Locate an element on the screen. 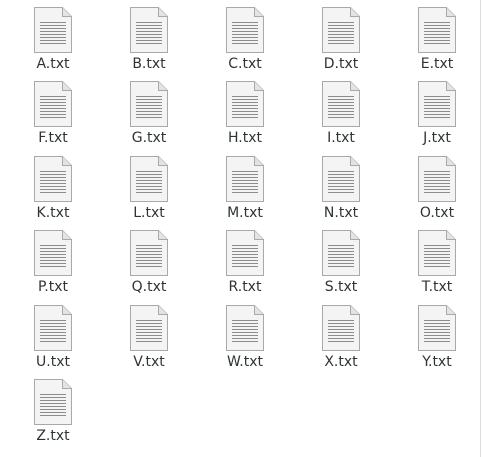  file-item-w-txt: W.txt is located at coordinates (245, 341).